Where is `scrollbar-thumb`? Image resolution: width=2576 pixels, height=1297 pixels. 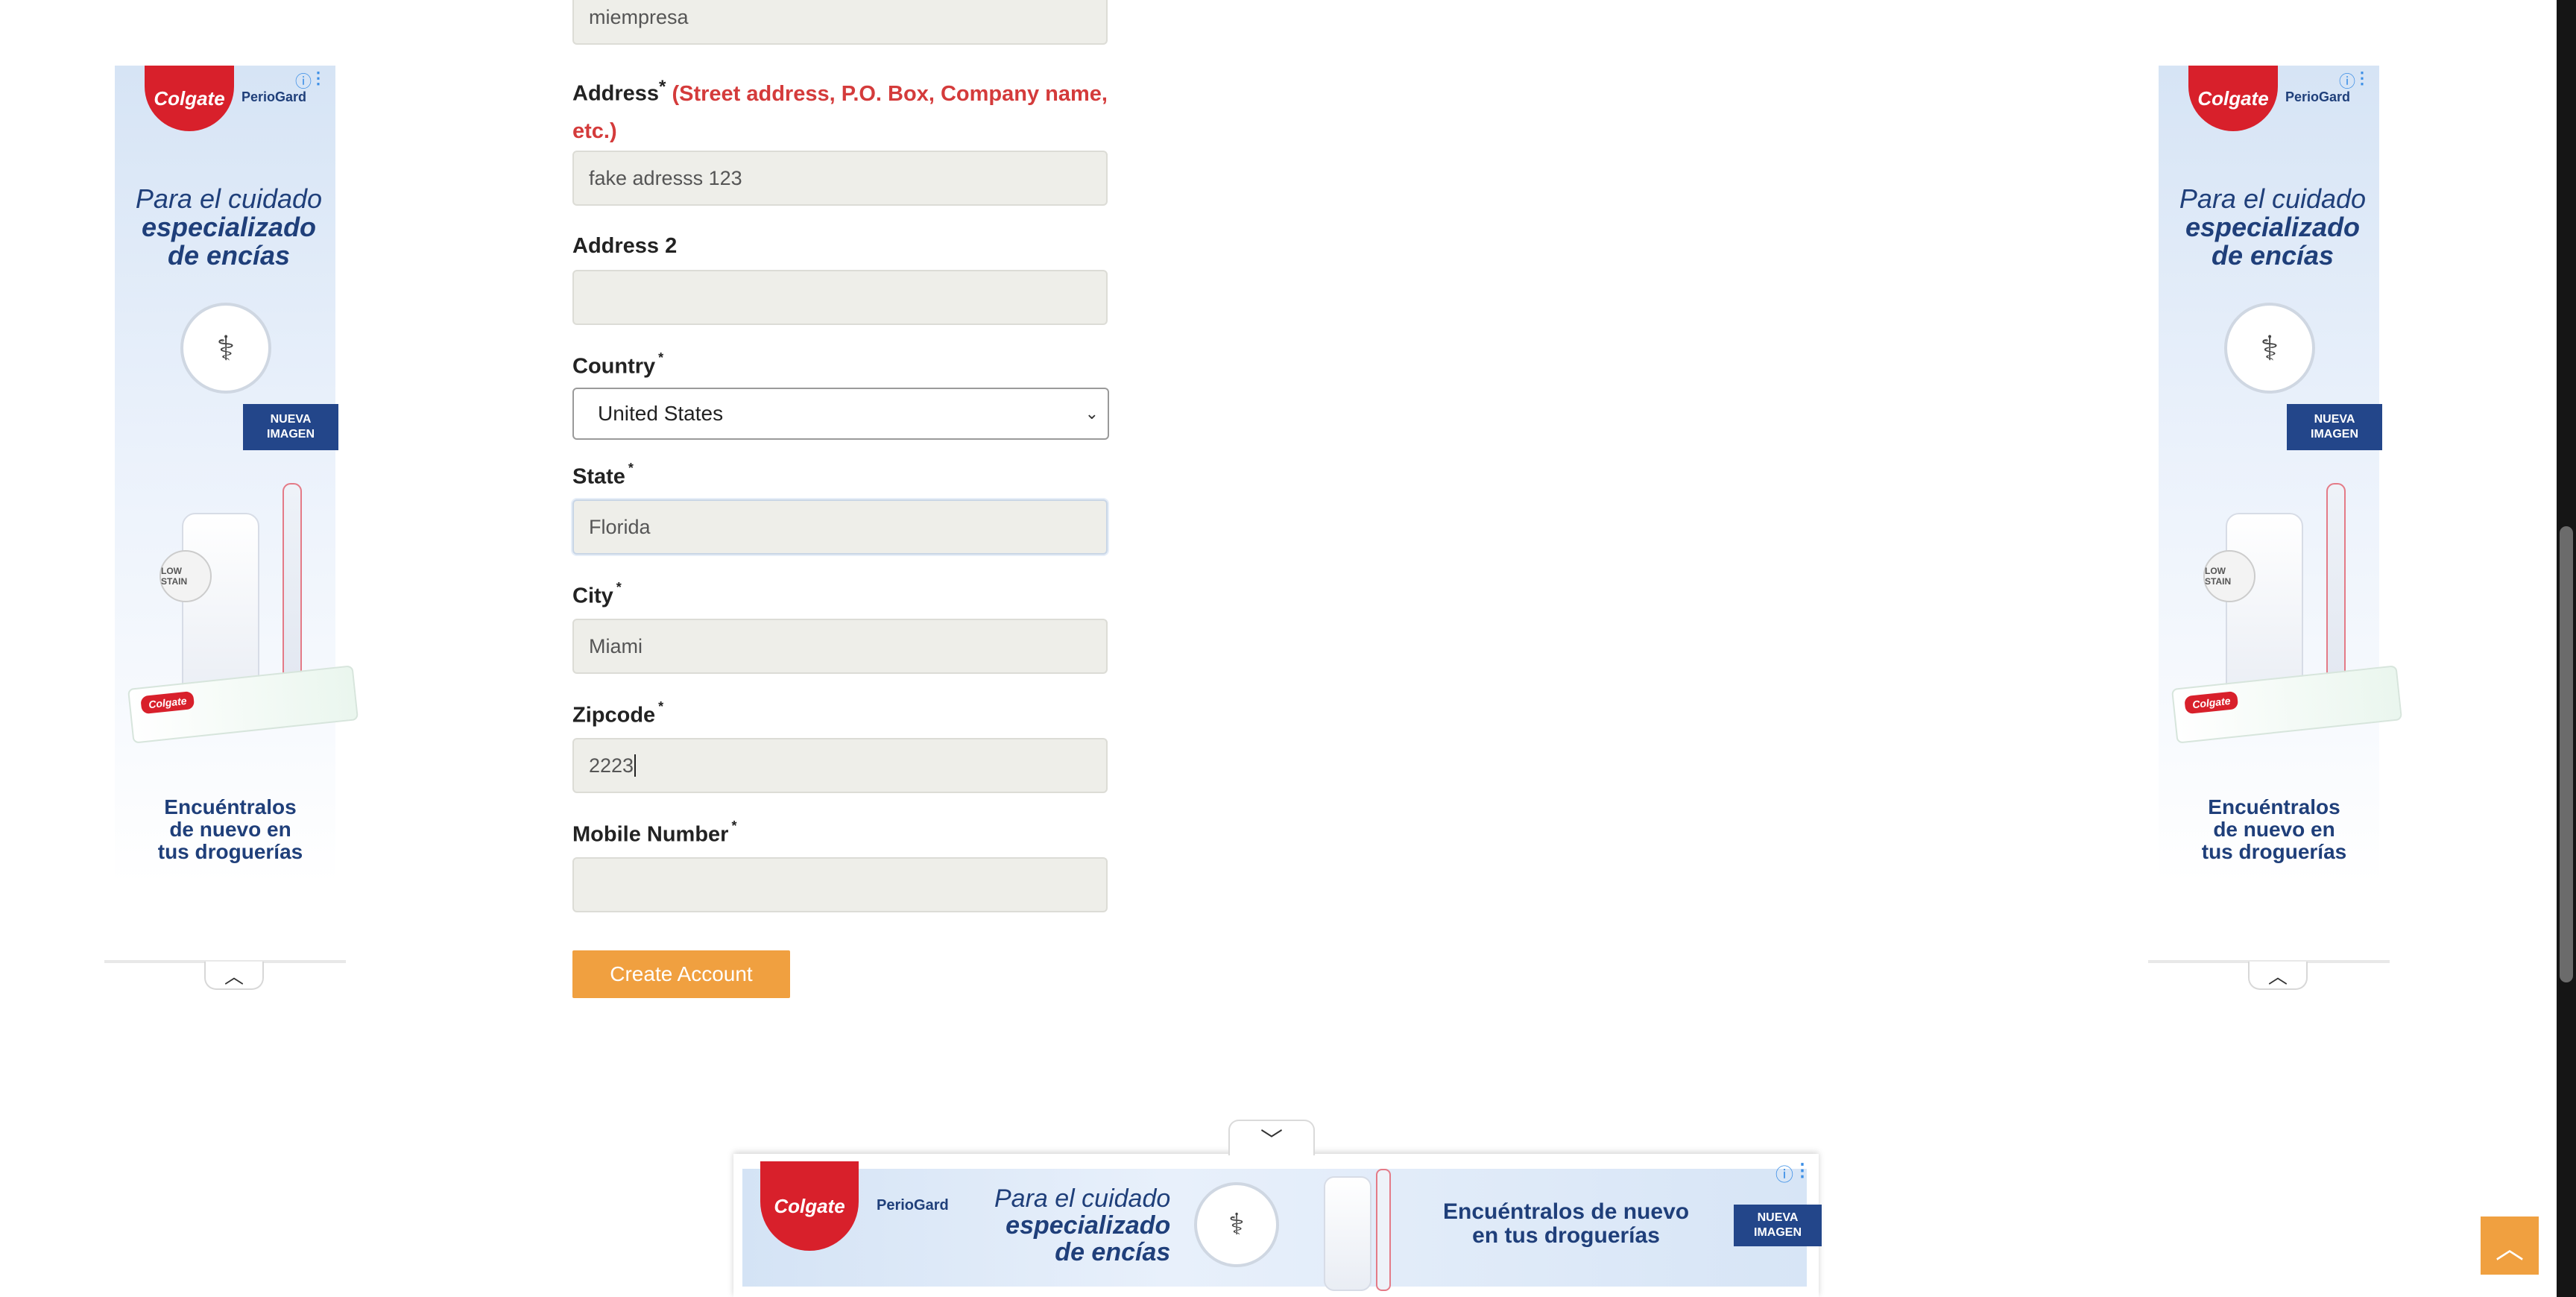
scrollbar-thumb is located at coordinates (2566, 754).